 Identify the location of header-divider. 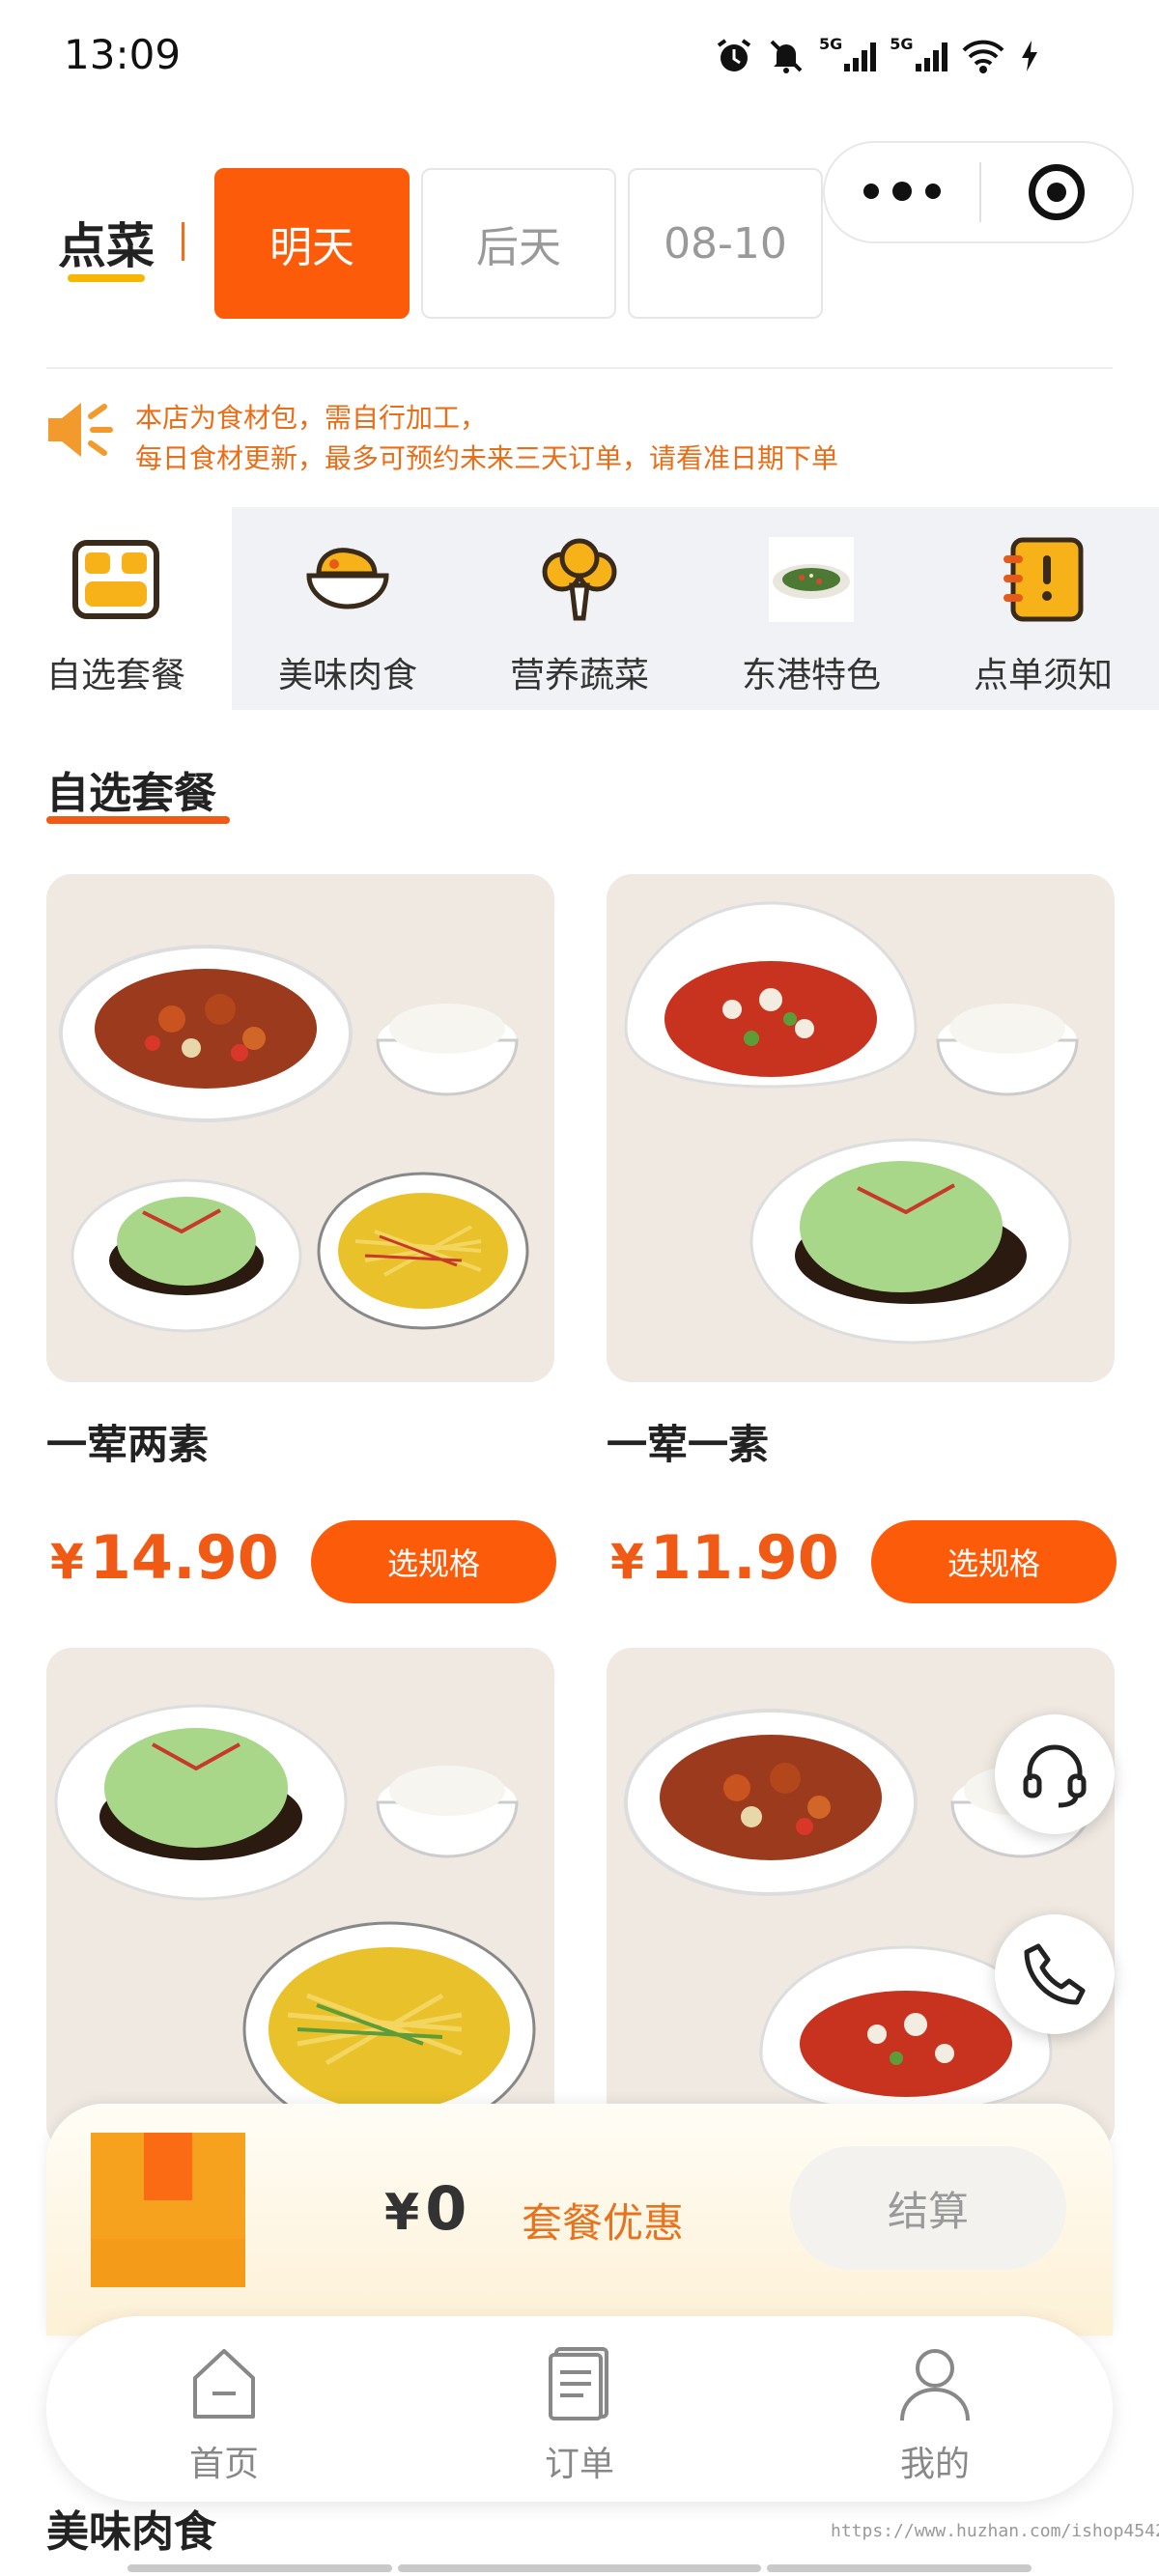
(579, 368).